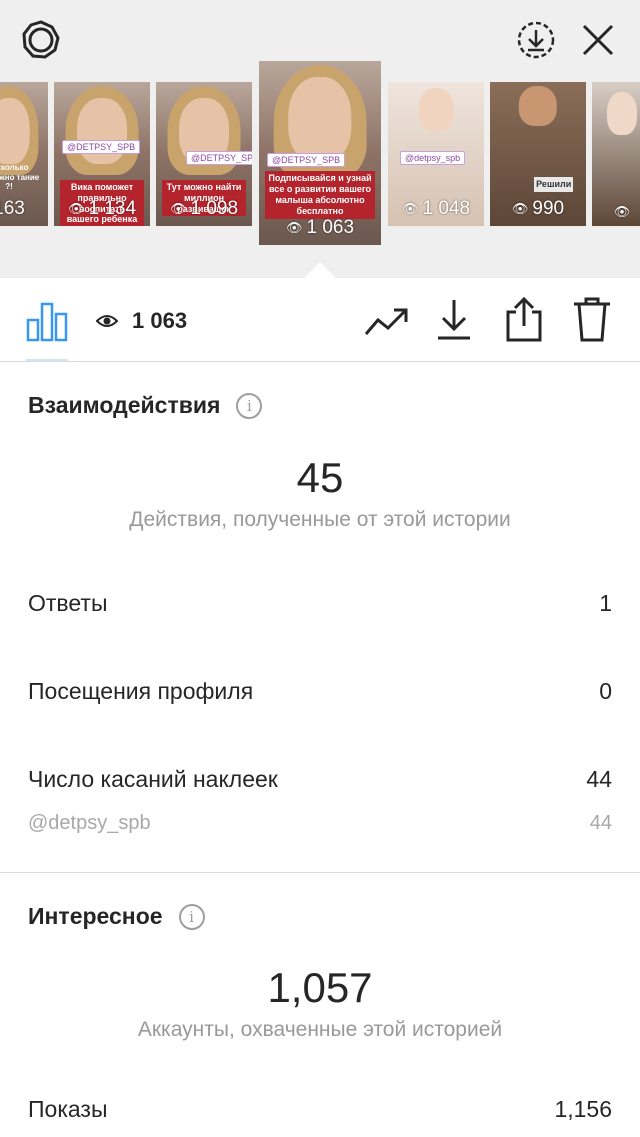  I want to click on view-count-value: 1 063, so click(160, 320).